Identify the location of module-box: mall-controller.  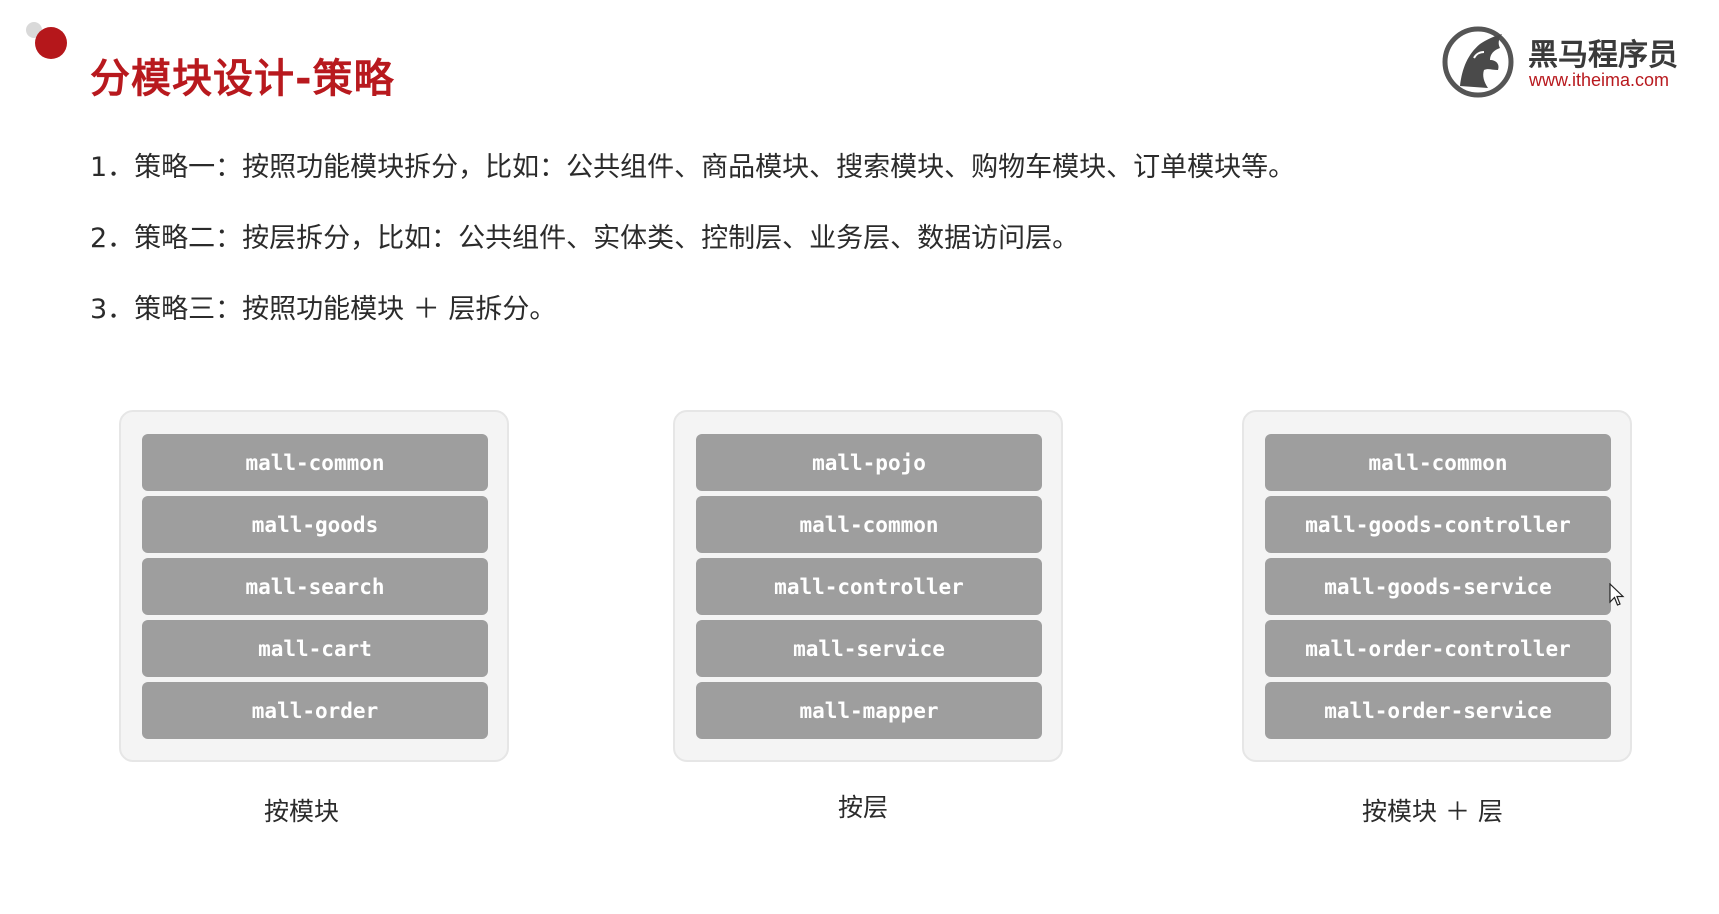
(869, 586).